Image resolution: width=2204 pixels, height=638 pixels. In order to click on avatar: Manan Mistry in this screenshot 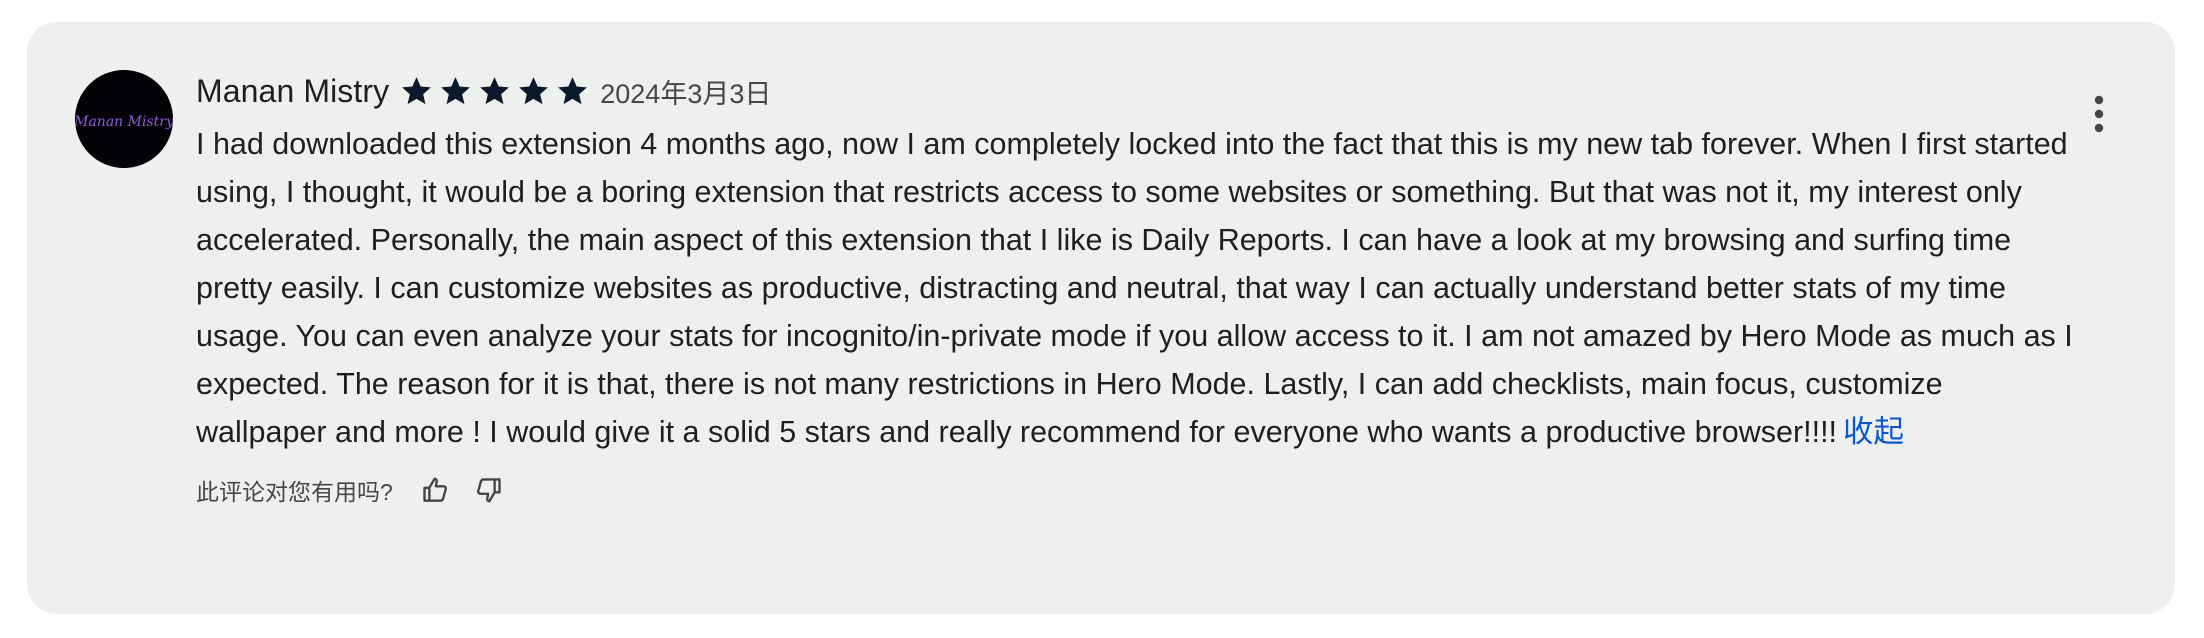, I will do `click(124, 119)`.